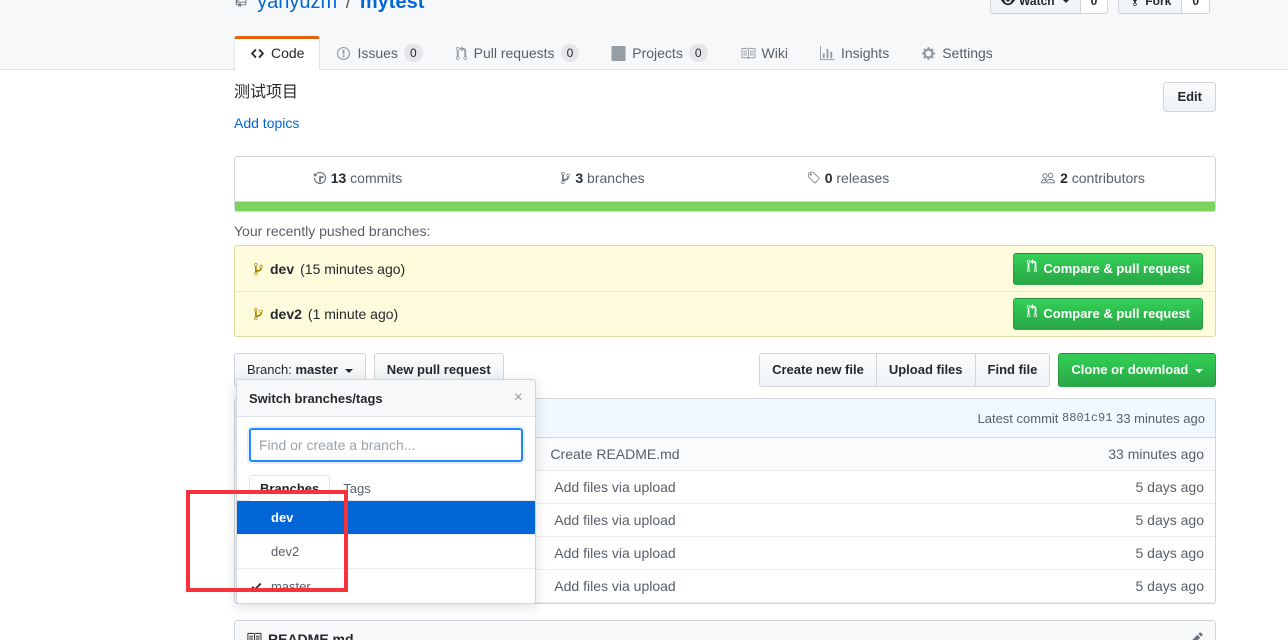 The width and height of the screenshot is (1288, 640). I want to click on branch-menu-tabs: Branches Tags, so click(386, 481).